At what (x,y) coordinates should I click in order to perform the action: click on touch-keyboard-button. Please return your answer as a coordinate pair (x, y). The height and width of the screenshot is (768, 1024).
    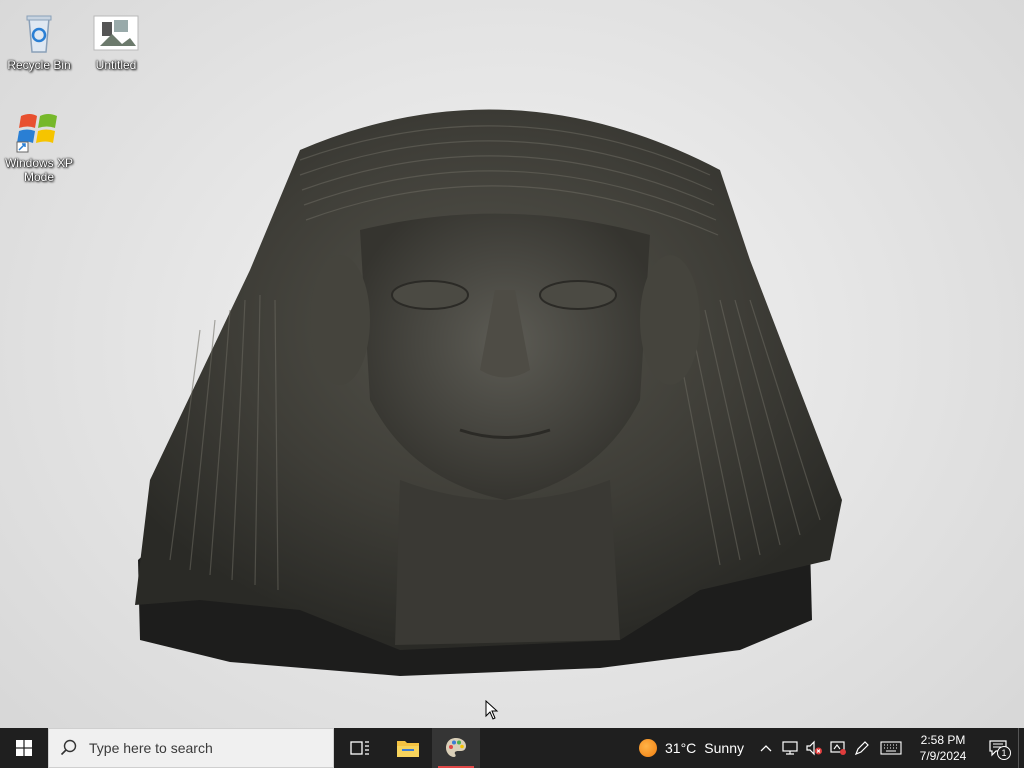
    Looking at the image, I should click on (891, 748).